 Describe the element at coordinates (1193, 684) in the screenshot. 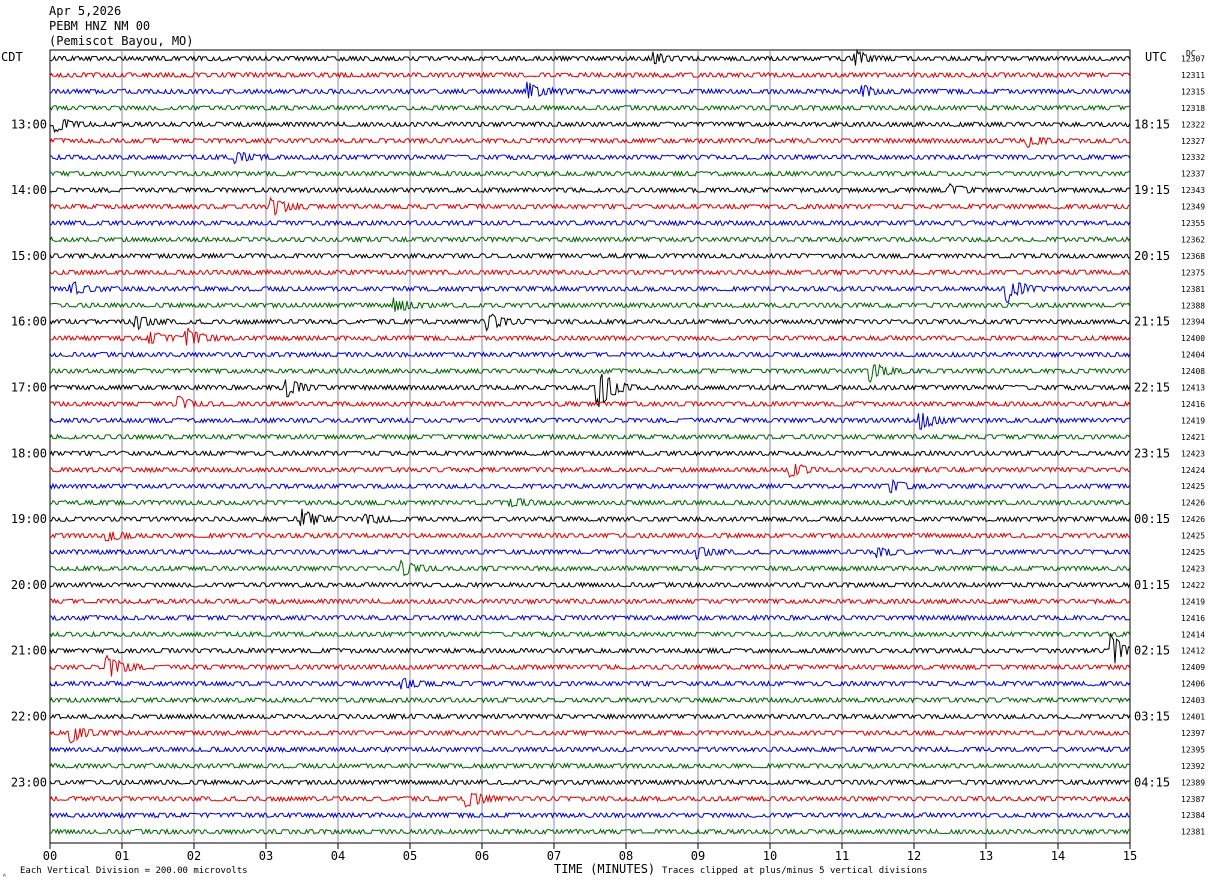

I see `dc-offset-label: 12406` at that location.